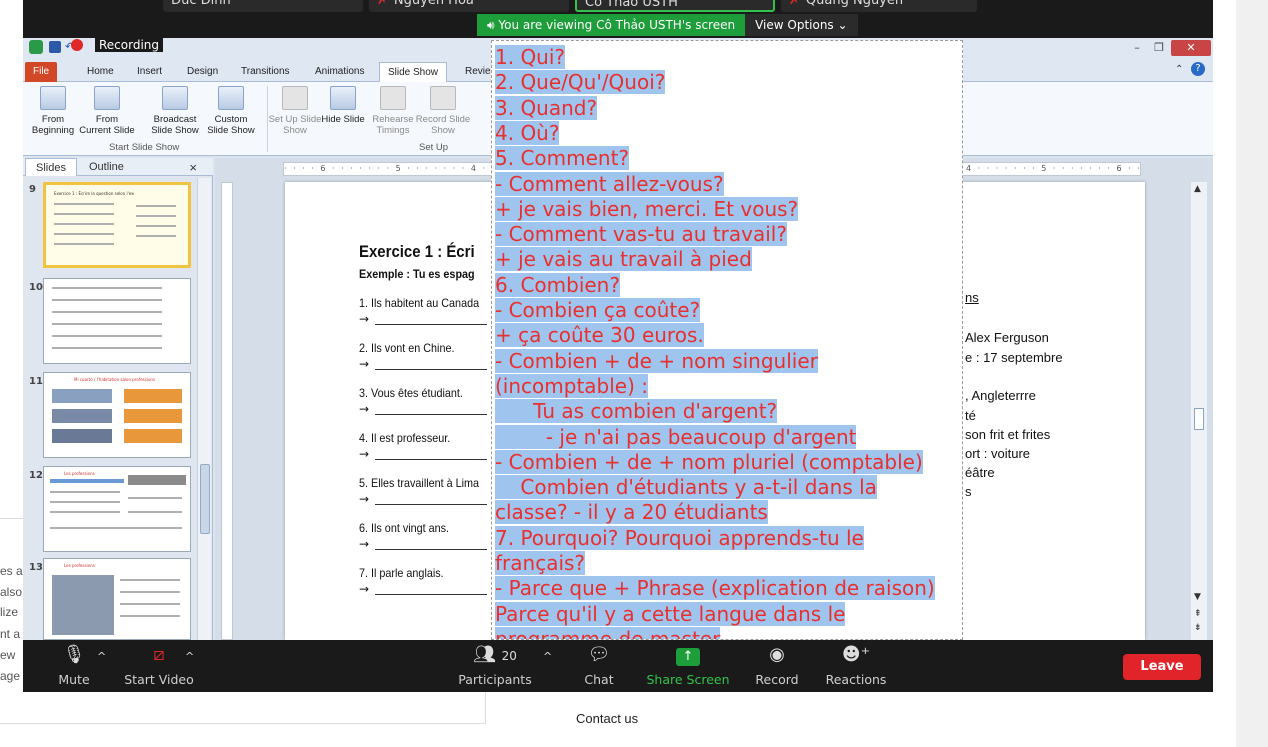 Image resolution: width=1268 pixels, height=747 pixels. I want to click on rehearse-timings-button: Rehearse Timings, so click(393, 111).